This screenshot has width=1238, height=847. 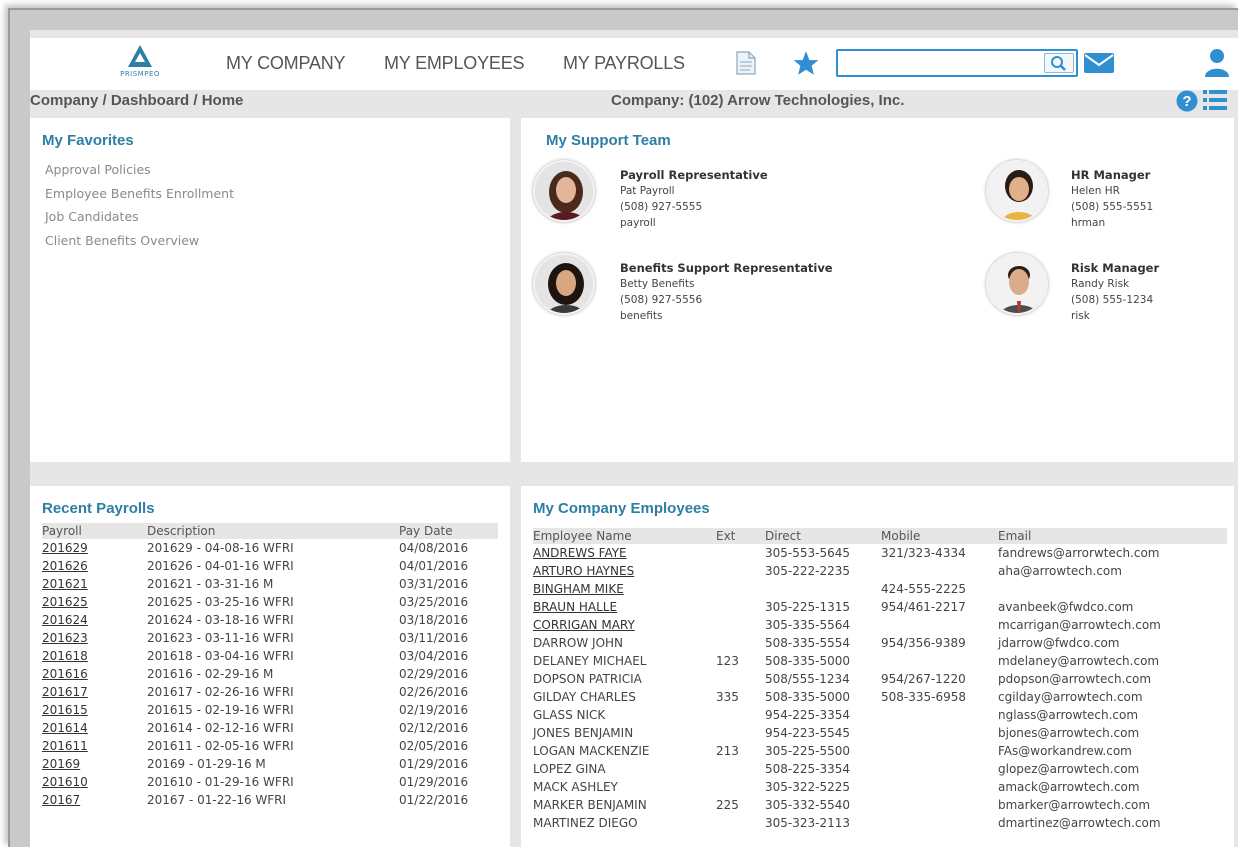 I want to click on employee-mobile: 424-555-2225, so click(x=924, y=589).